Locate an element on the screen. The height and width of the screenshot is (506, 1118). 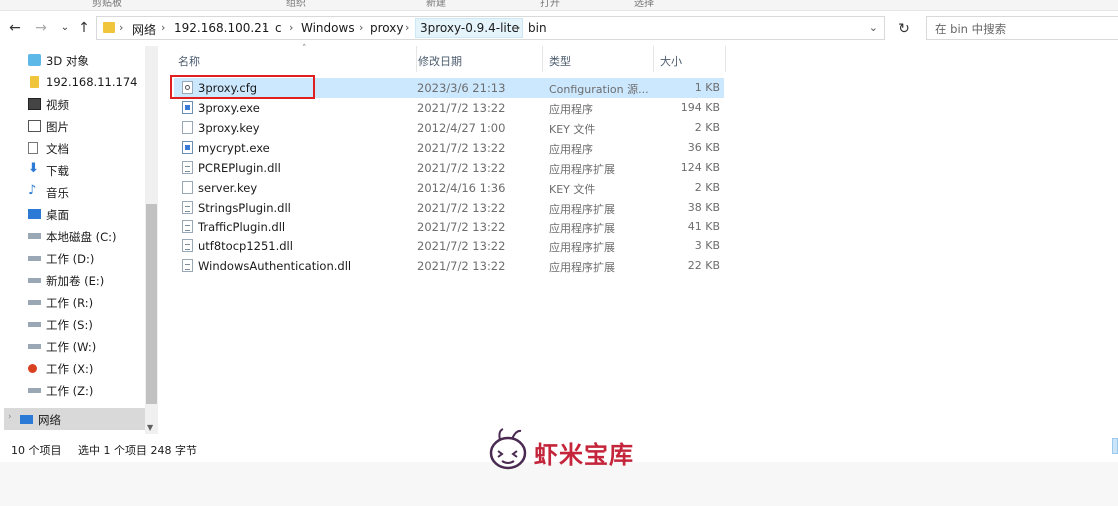
refresh-button: ↻ is located at coordinates (904, 29).